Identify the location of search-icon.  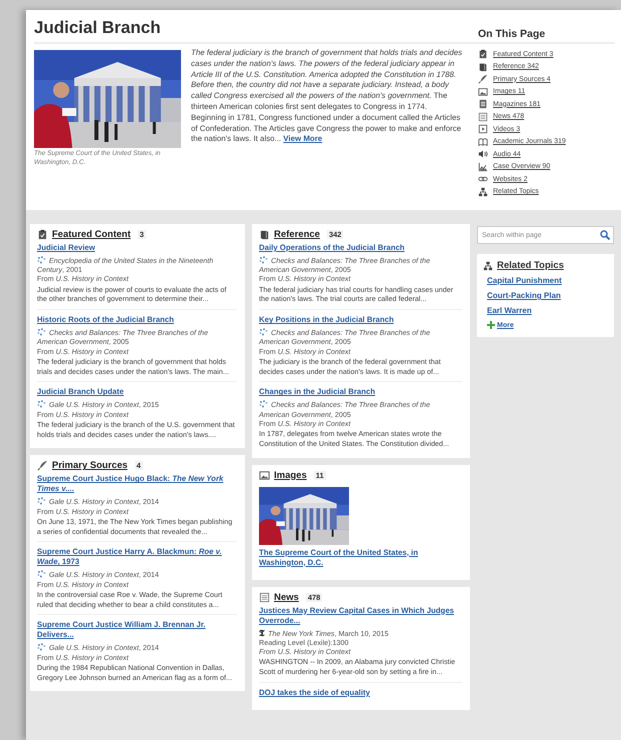
(605, 235).